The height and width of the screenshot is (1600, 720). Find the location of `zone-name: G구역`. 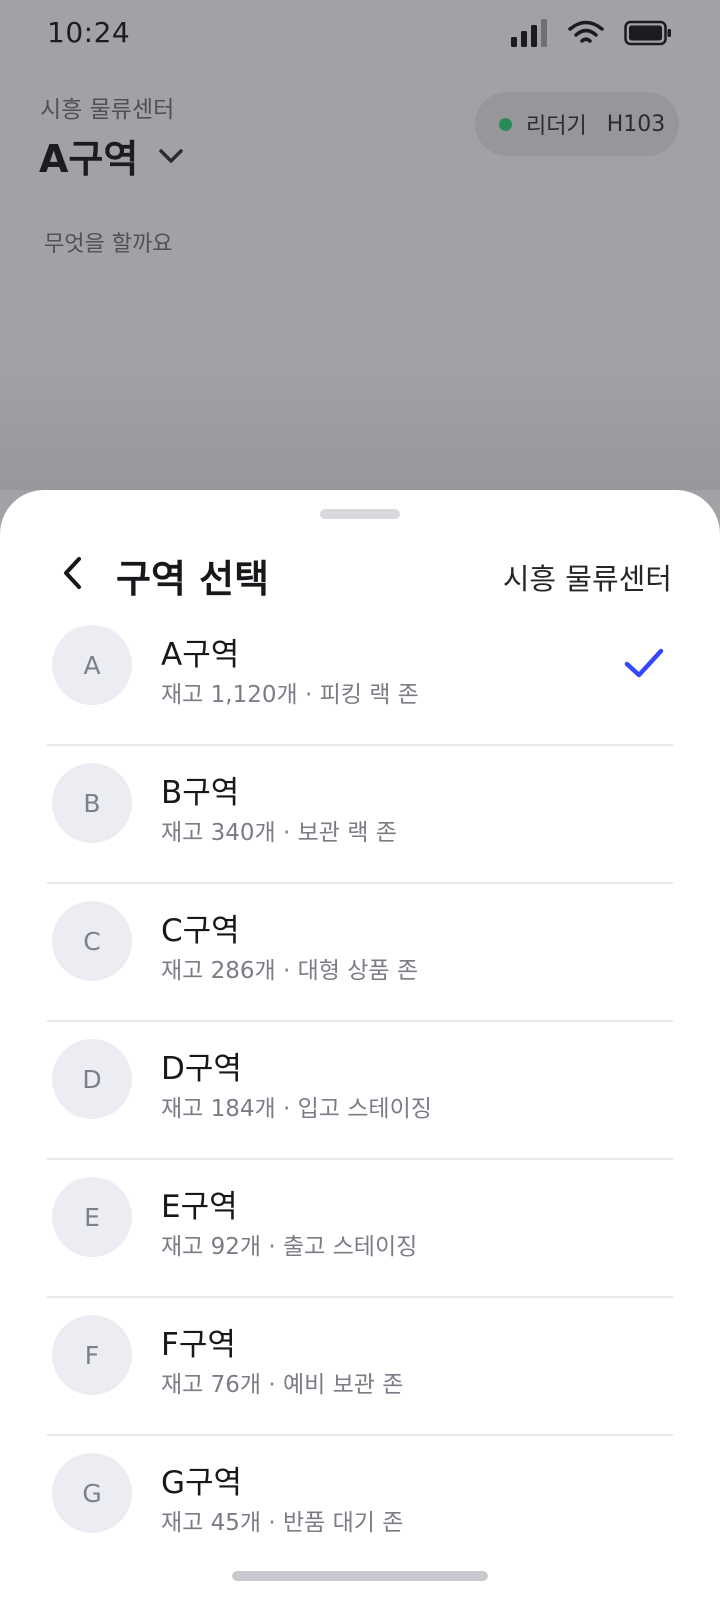

zone-name: G구역 is located at coordinates (202, 1483).